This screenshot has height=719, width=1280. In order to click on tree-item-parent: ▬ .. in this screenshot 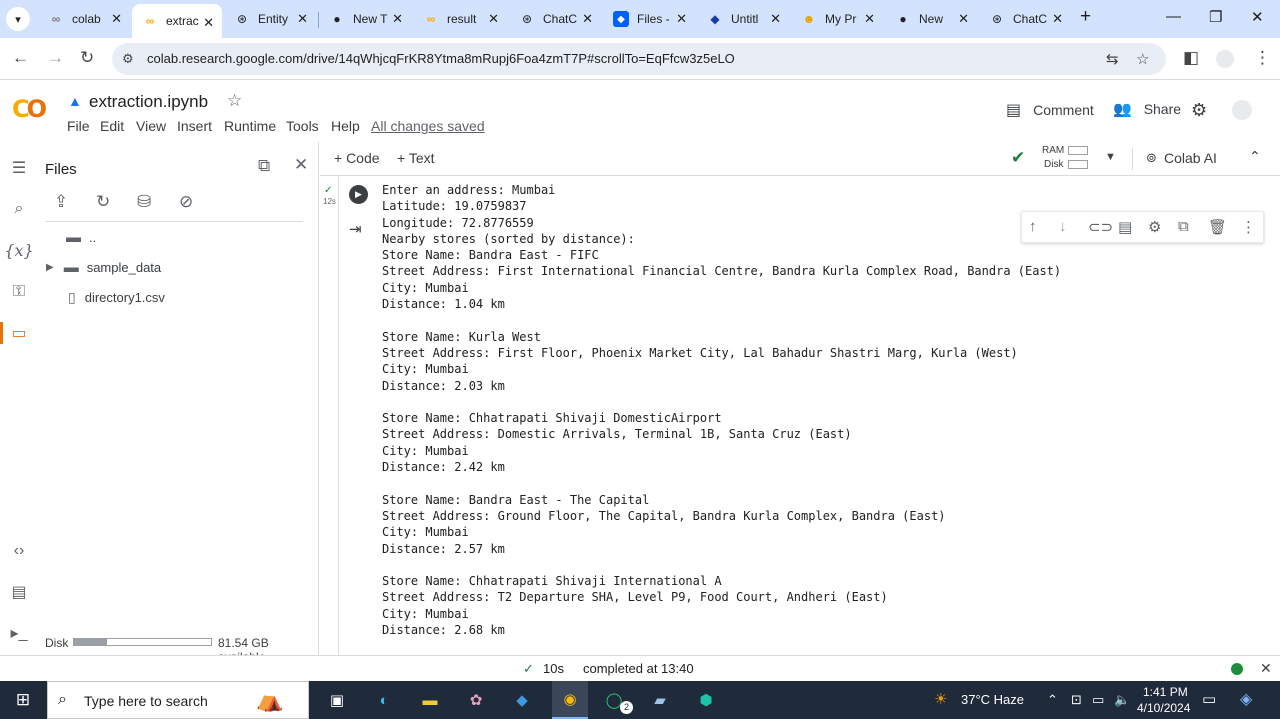, I will do `click(178, 237)`.